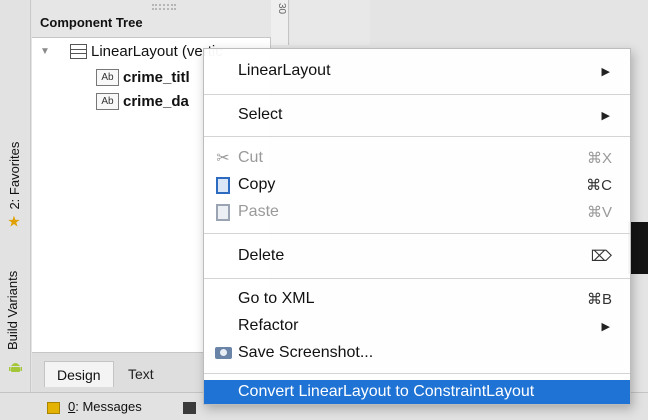 This screenshot has height=420, width=648. What do you see at coordinates (151, 19) in the screenshot?
I see `component-tree-header: Component Tree` at bounding box center [151, 19].